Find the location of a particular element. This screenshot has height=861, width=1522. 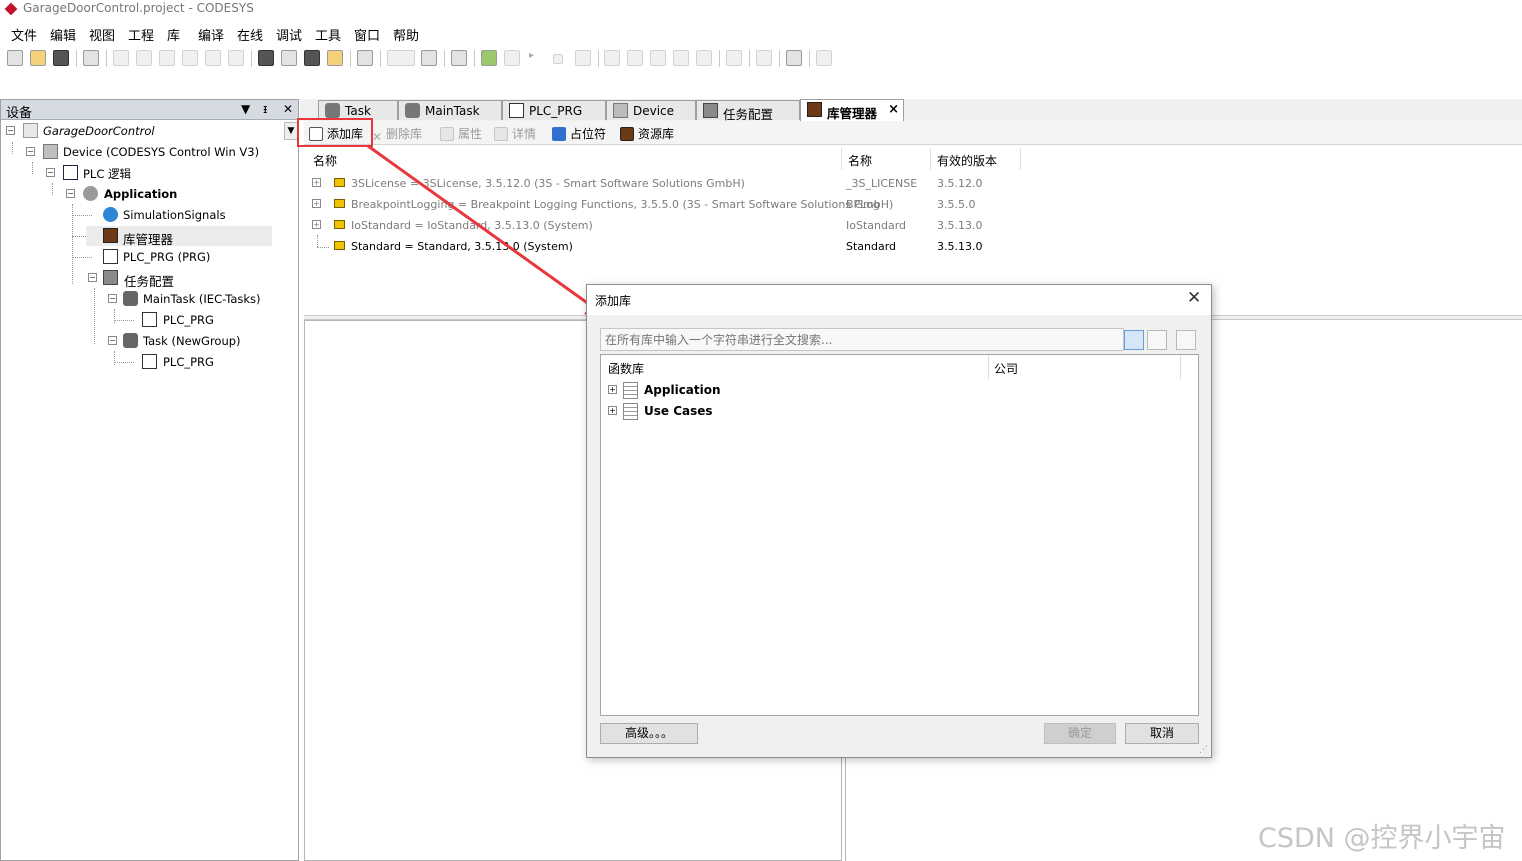

list-item-label: Use Cases is located at coordinates (678, 411).